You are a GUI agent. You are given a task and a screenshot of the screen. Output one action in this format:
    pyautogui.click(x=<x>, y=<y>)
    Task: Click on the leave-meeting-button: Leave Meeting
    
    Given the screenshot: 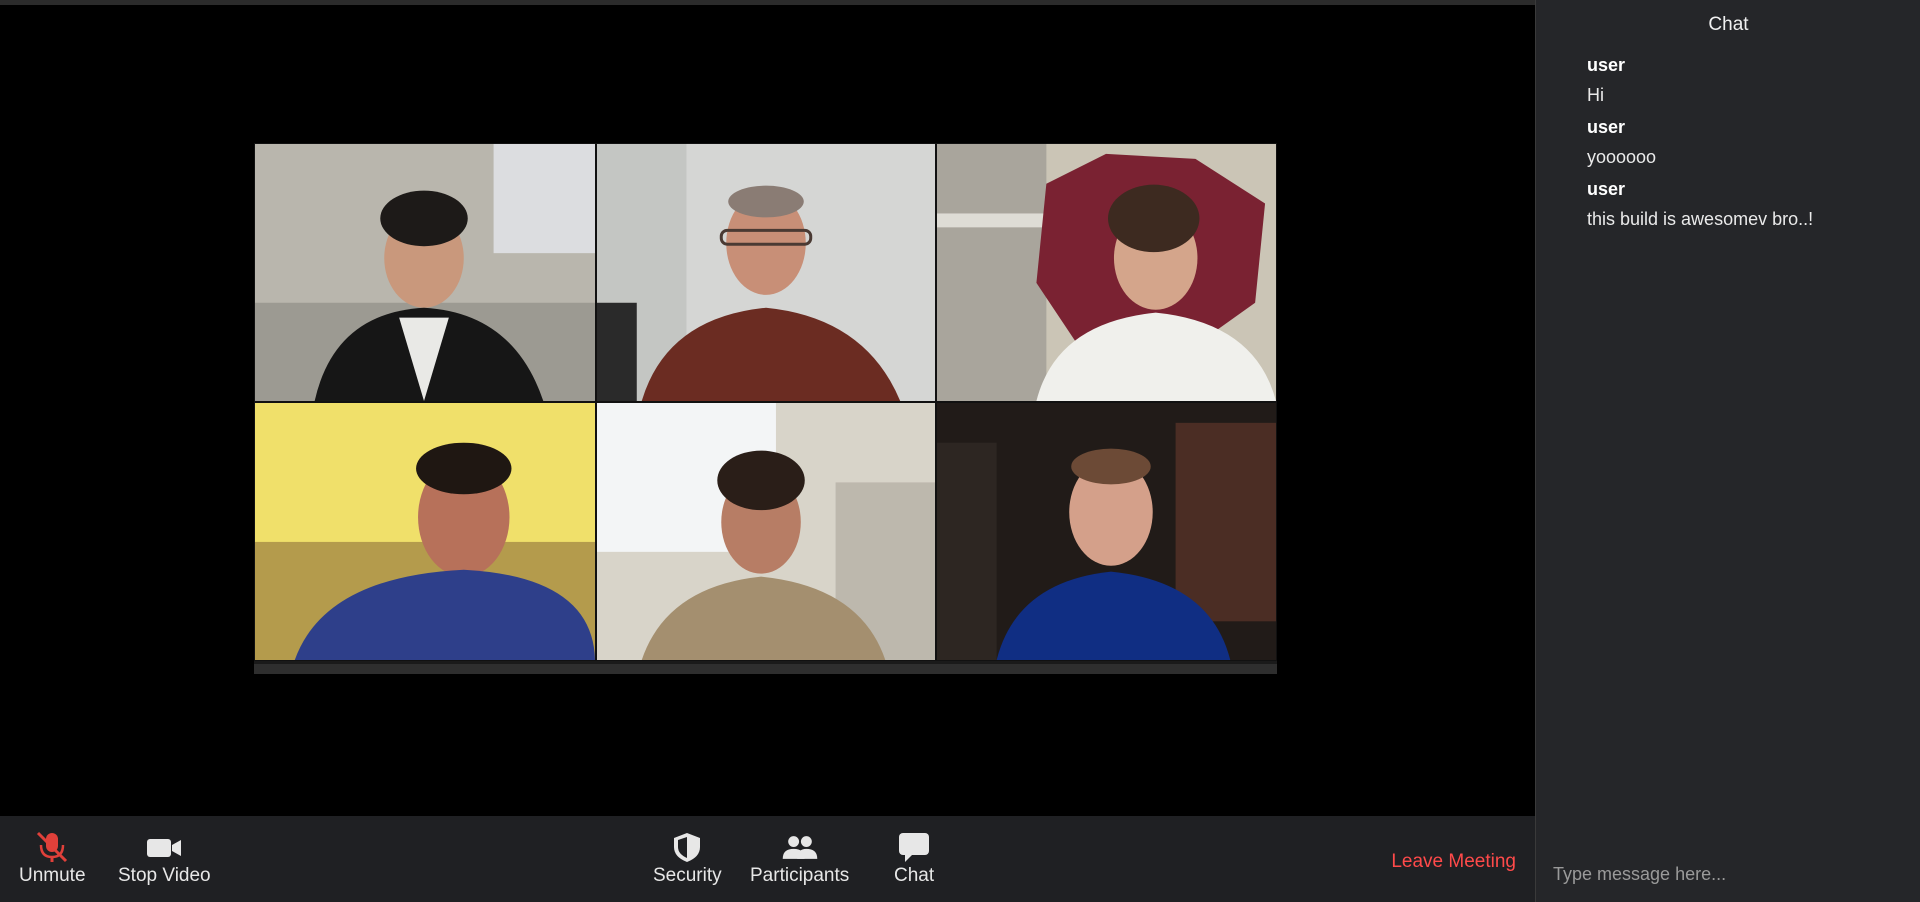 What is the action you would take?
    pyautogui.click(x=1453, y=862)
    